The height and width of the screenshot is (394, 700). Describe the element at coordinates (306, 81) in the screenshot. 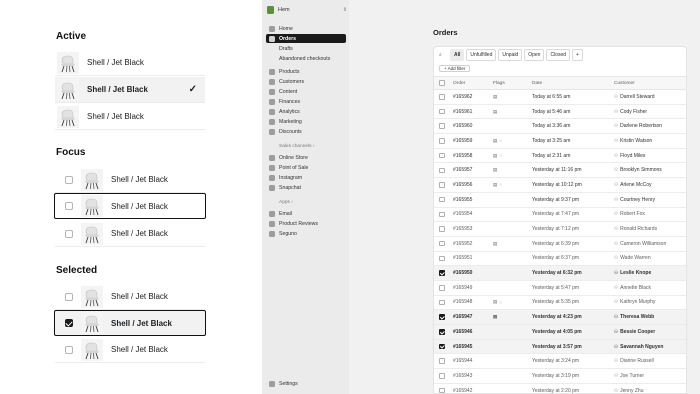

I see `sidebar-item-customers: Customers` at that location.